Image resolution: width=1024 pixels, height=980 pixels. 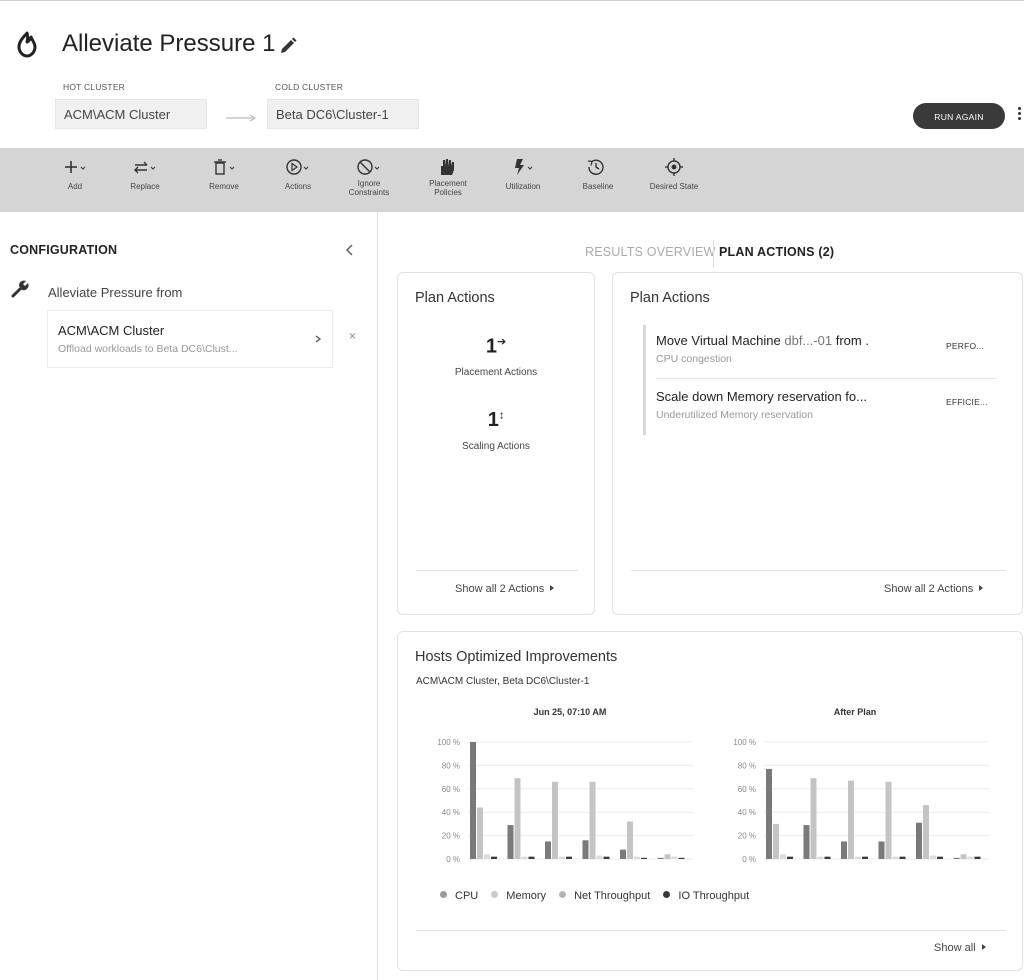 What do you see at coordinates (20, 289) in the screenshot?
I see `wrench-icon` at bounding box center [20, 289].